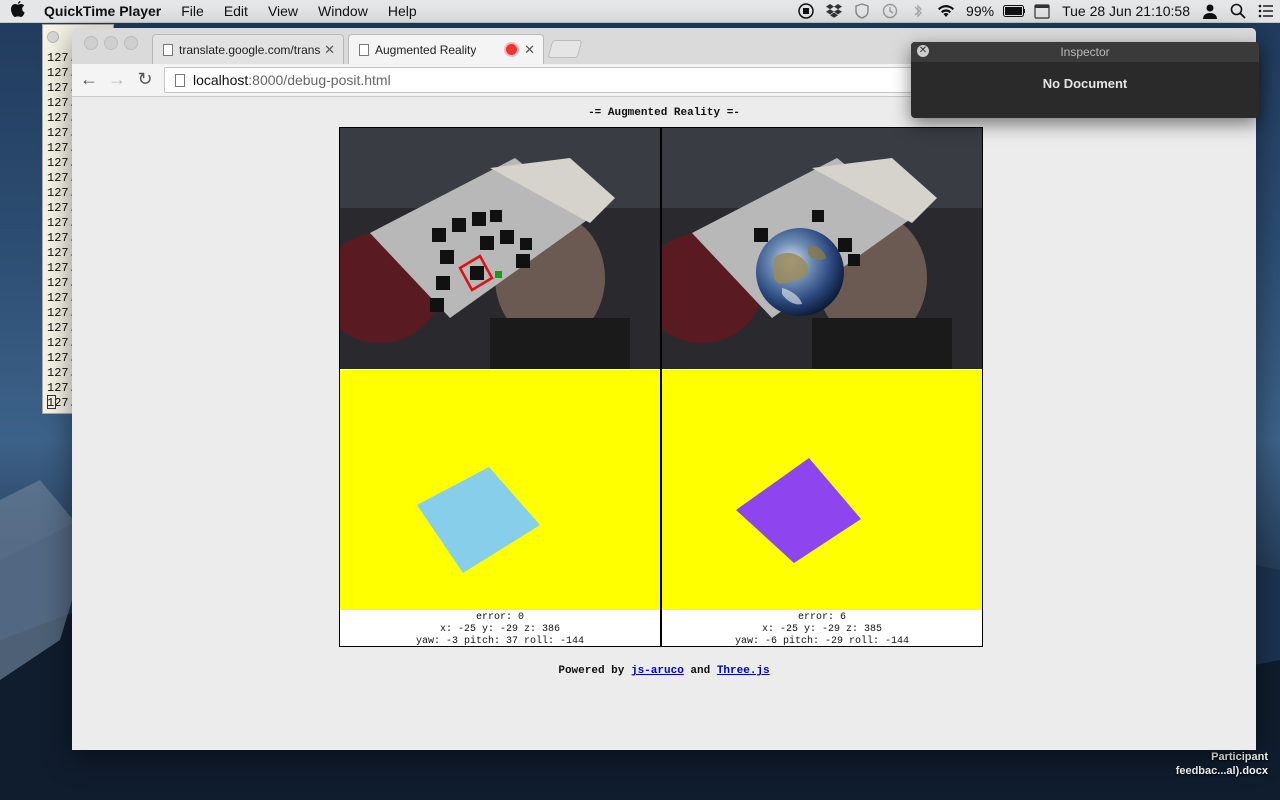 The width and height of the screenshot is (1280, 800). What do you see at coordinates (511, 49) in the screenshot?
I see `recording-indicator-icon` at bounding box center [511, 49].